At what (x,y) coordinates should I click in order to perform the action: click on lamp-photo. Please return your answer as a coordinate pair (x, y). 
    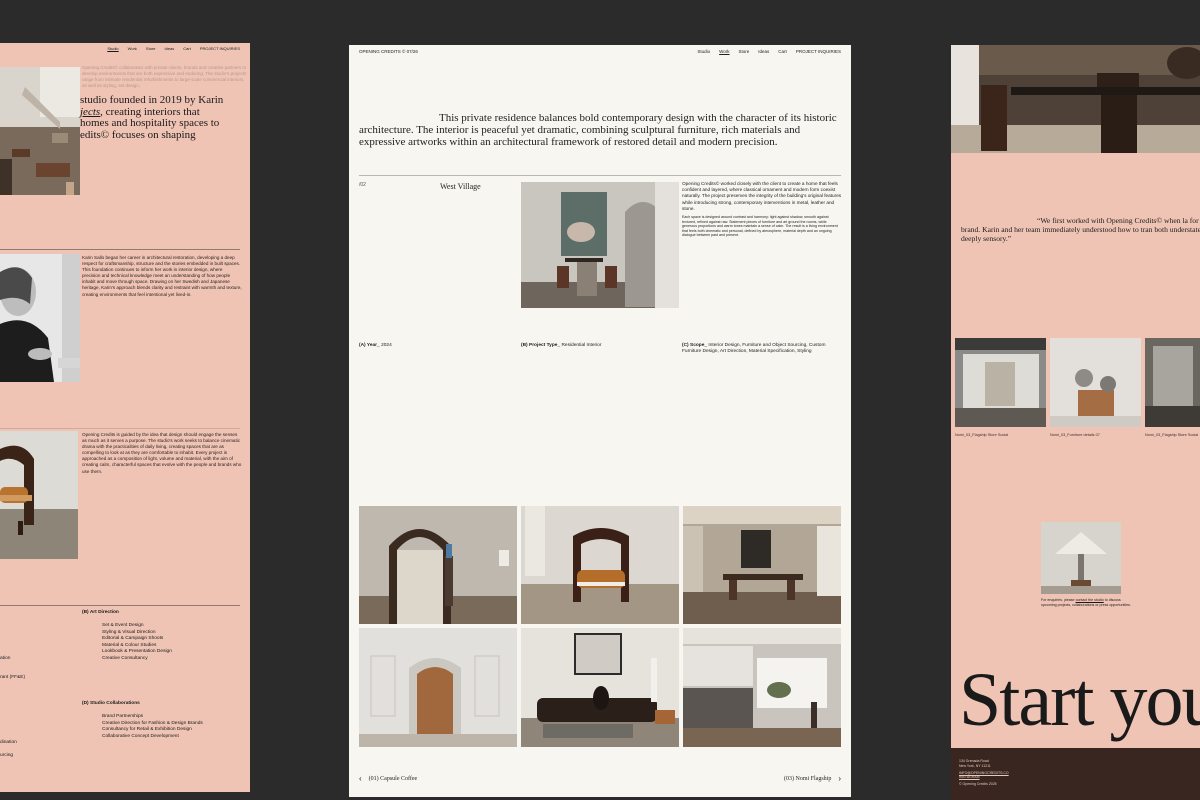
    Looking at the image, I should click on (1081, 558).